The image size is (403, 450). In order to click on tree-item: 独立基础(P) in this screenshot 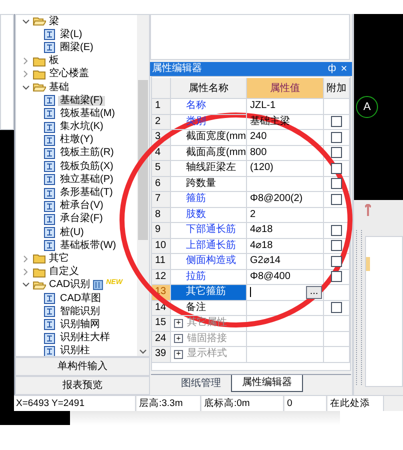, I will do `click(87, 179)`.